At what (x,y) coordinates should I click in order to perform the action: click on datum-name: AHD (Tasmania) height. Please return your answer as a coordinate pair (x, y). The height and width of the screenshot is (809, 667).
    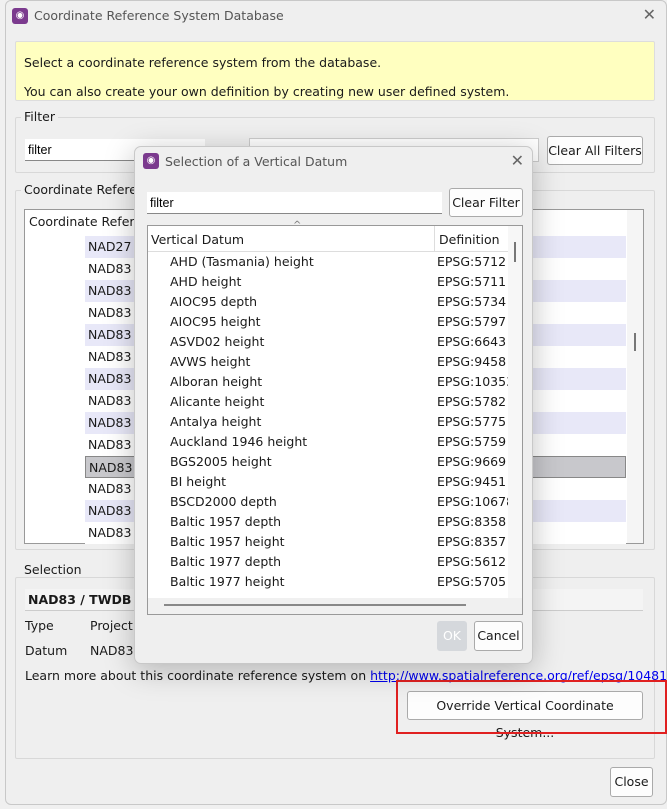
    Looking at the image, I should click on (242, 261).